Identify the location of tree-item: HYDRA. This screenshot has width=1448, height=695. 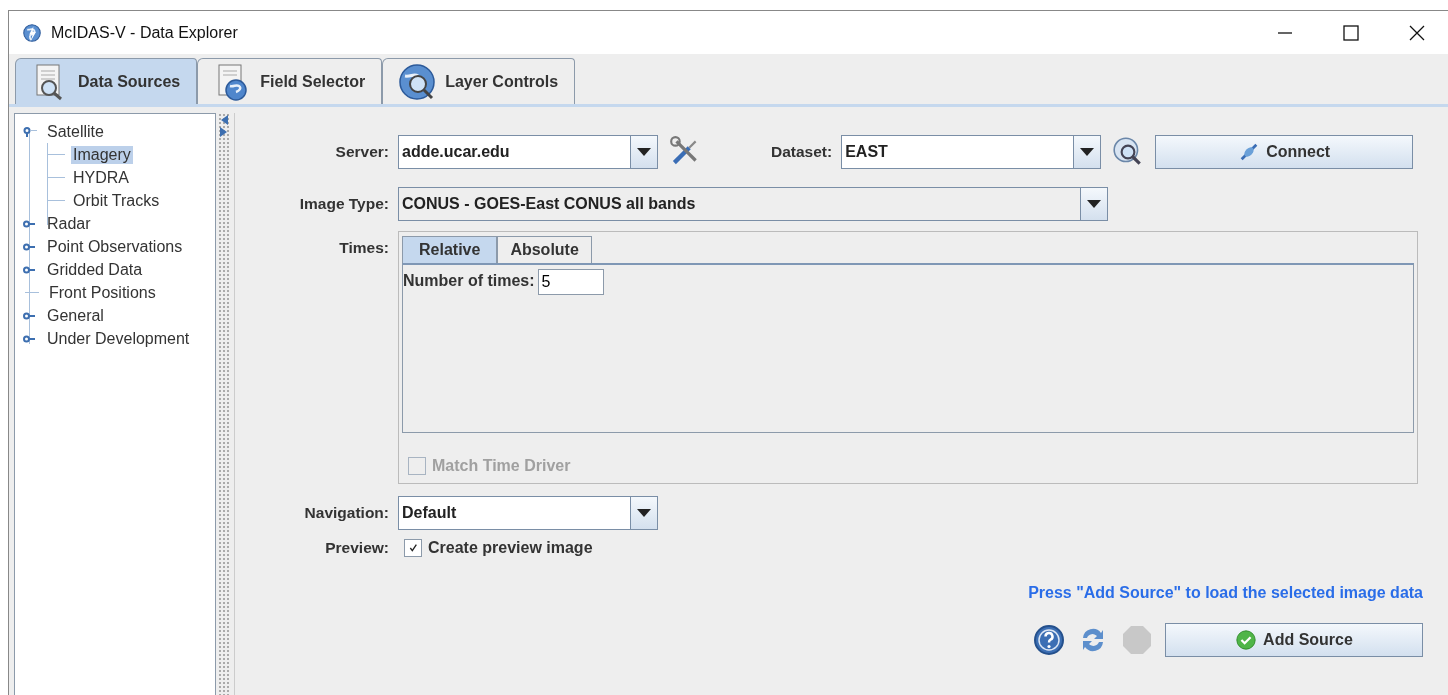
(101, 177).